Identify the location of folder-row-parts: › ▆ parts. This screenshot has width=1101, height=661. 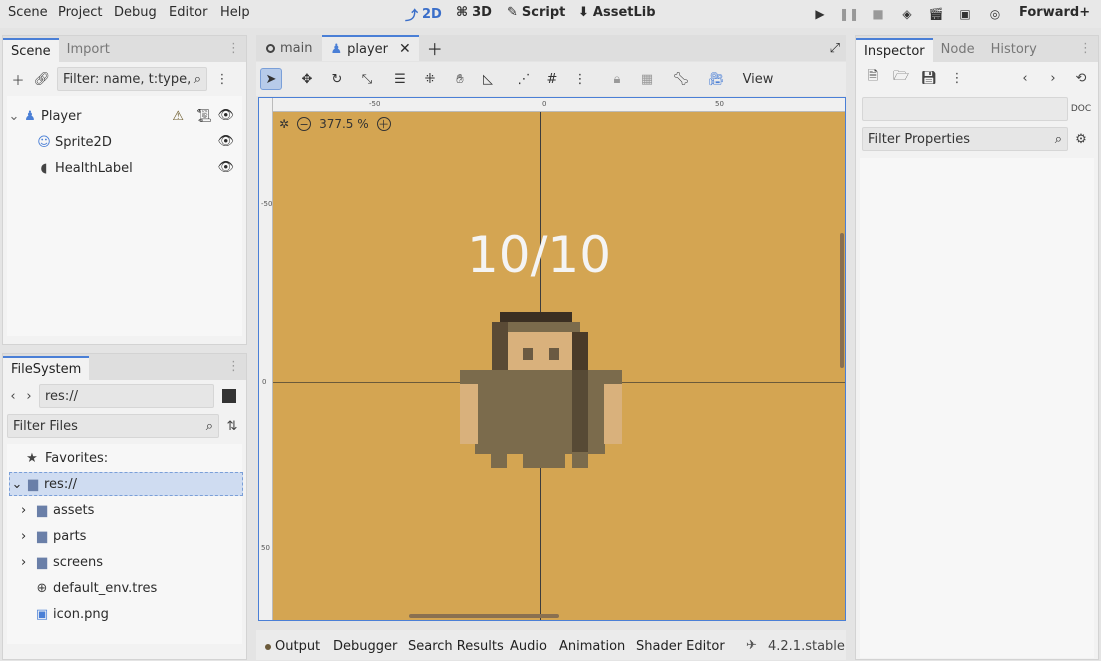
(53, 536).